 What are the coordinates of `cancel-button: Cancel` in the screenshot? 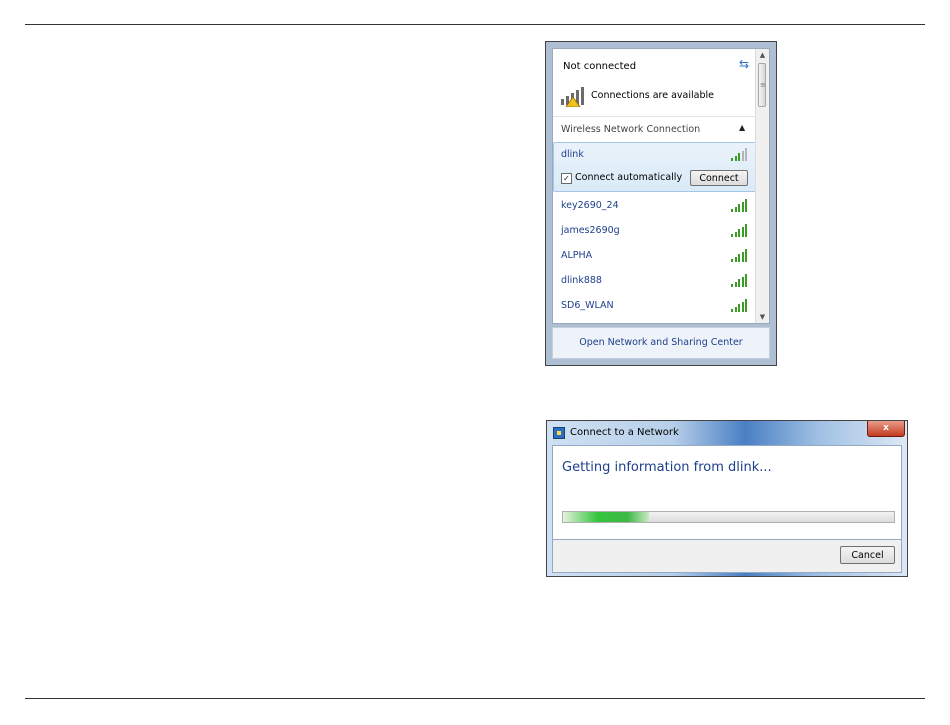 It's located at (867, 555).